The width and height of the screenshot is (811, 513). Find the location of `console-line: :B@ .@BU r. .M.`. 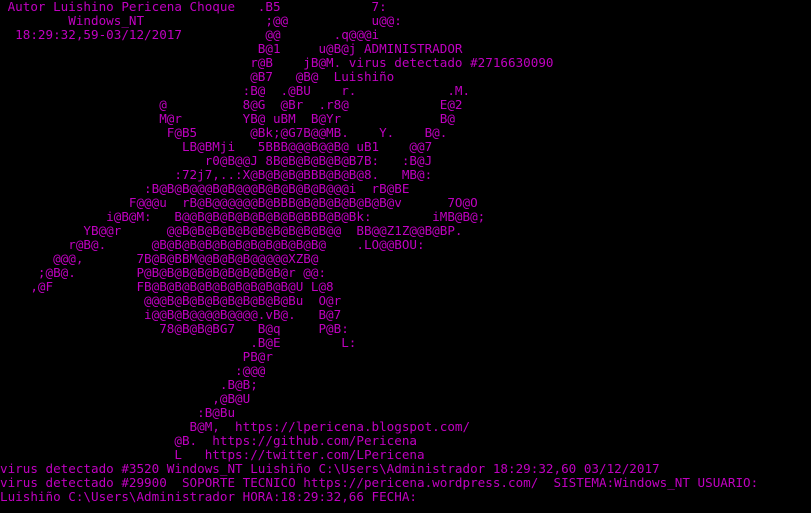

console-line: :B@ .@BU r. .M. is located at coordinates (235, 90).